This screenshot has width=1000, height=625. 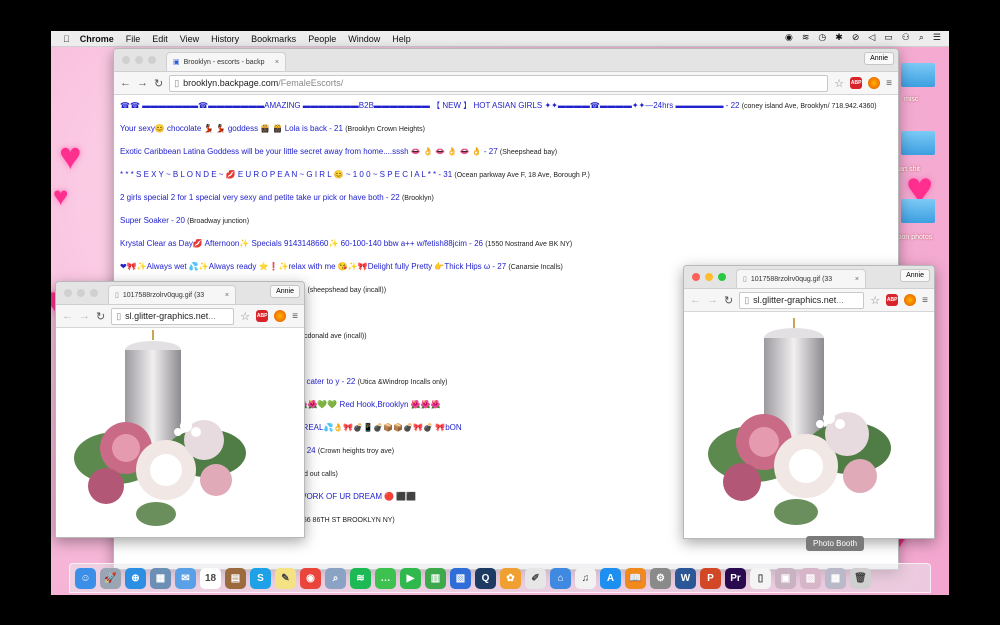 I want to click on tab-backpage: ▣ Brooklyn - escorts - backp ×, so click(x=226, y=61).